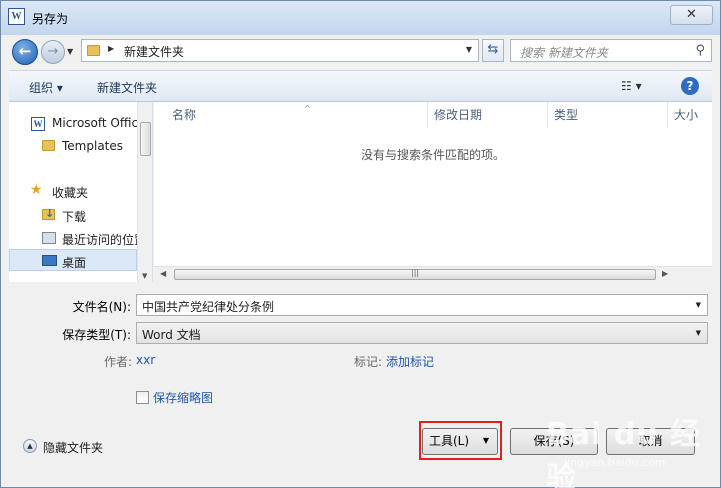  I want to click on filetype-select: Word 文档 ▼, so click(422, 333).